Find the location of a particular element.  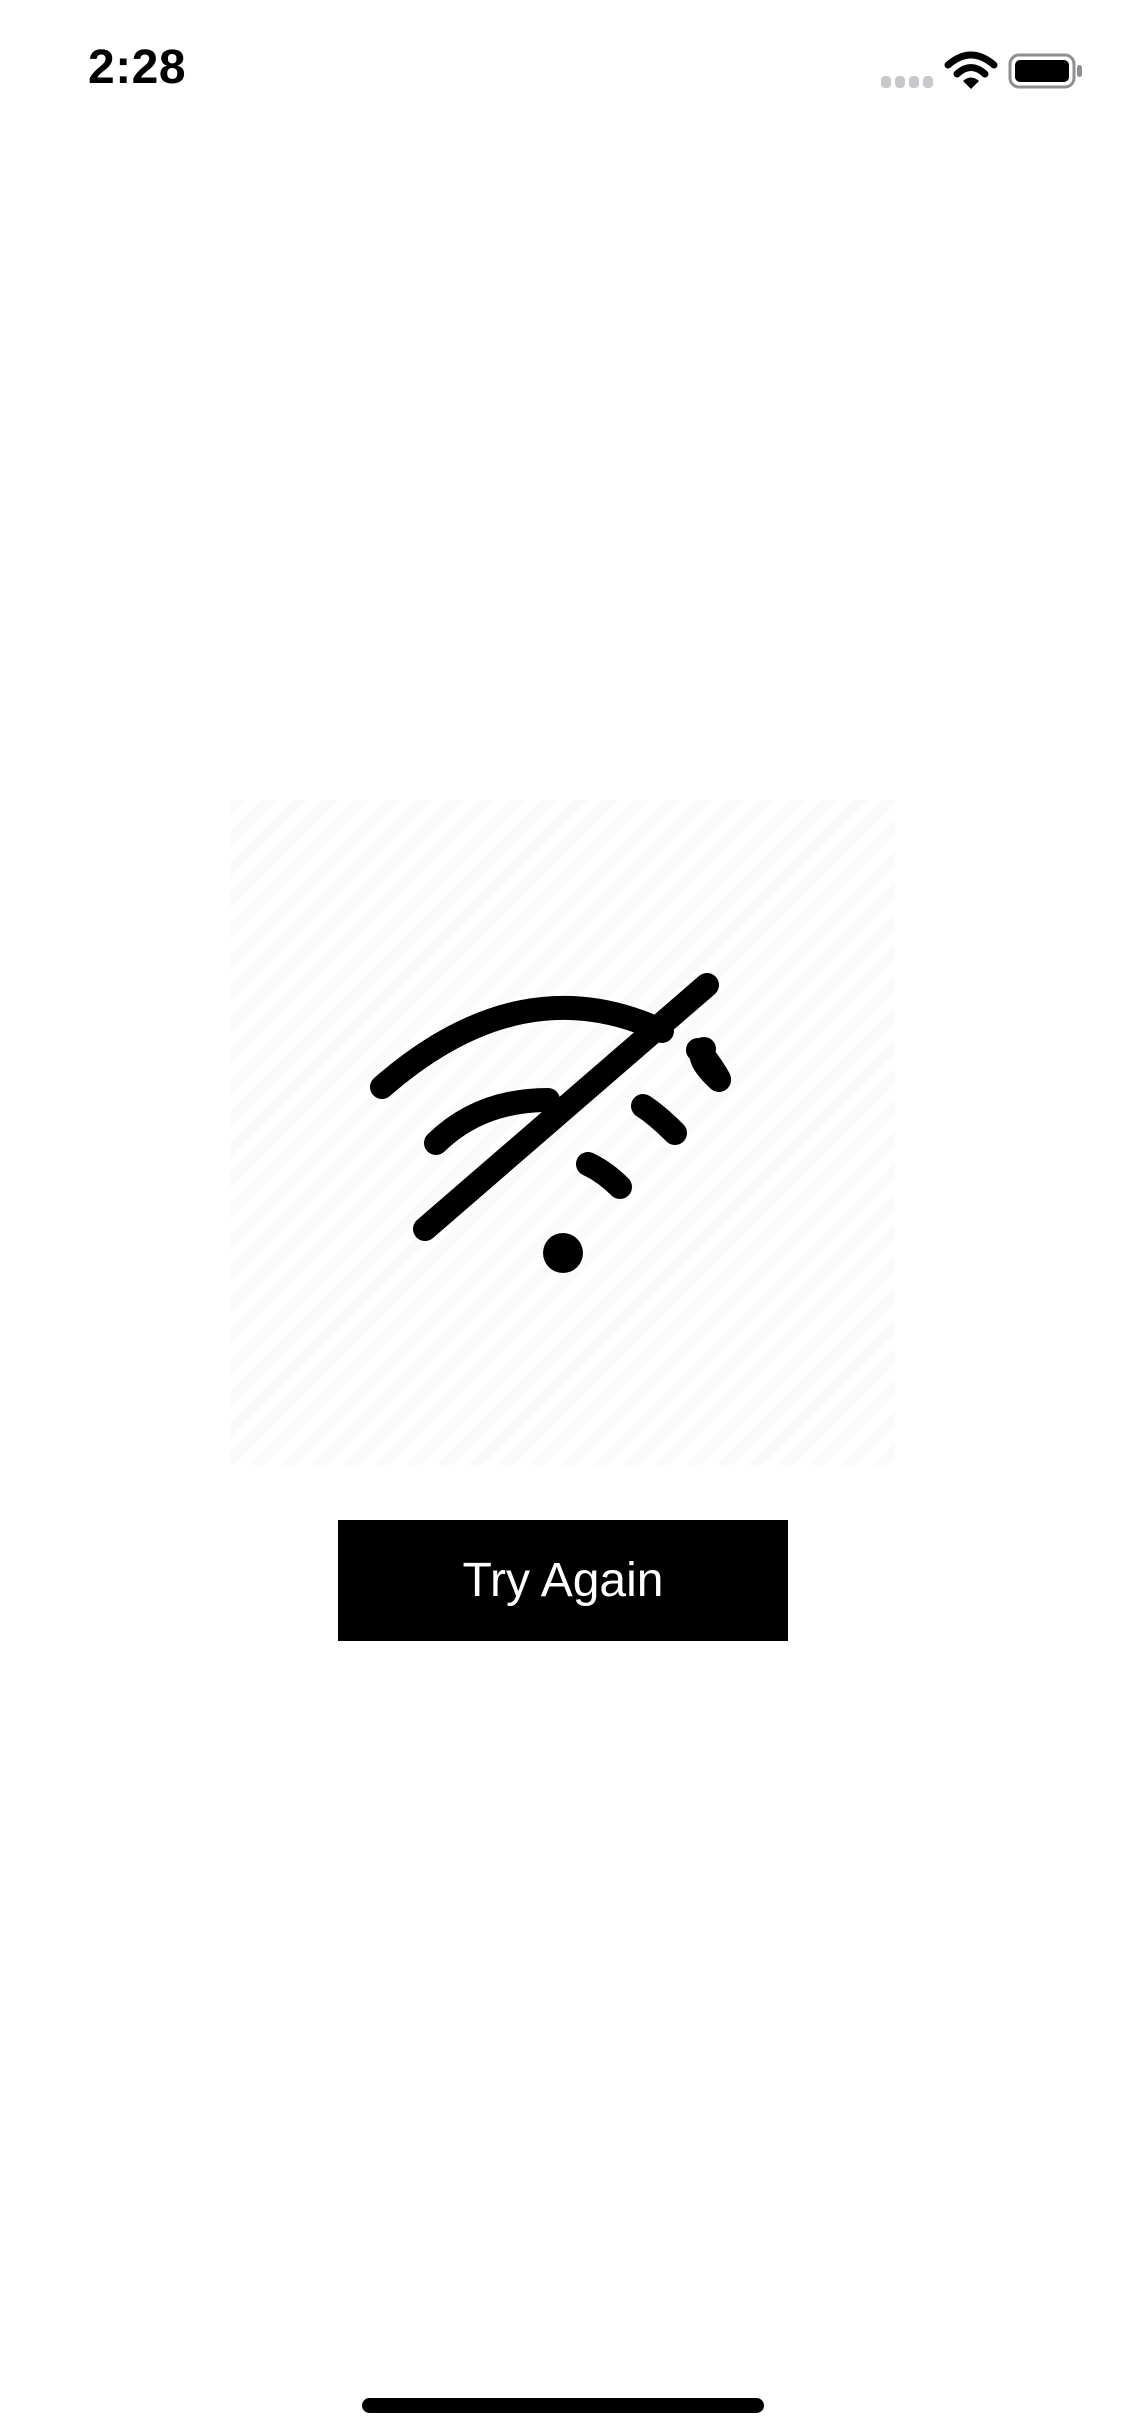

wifi-icon is located at coordinates (971, 70).